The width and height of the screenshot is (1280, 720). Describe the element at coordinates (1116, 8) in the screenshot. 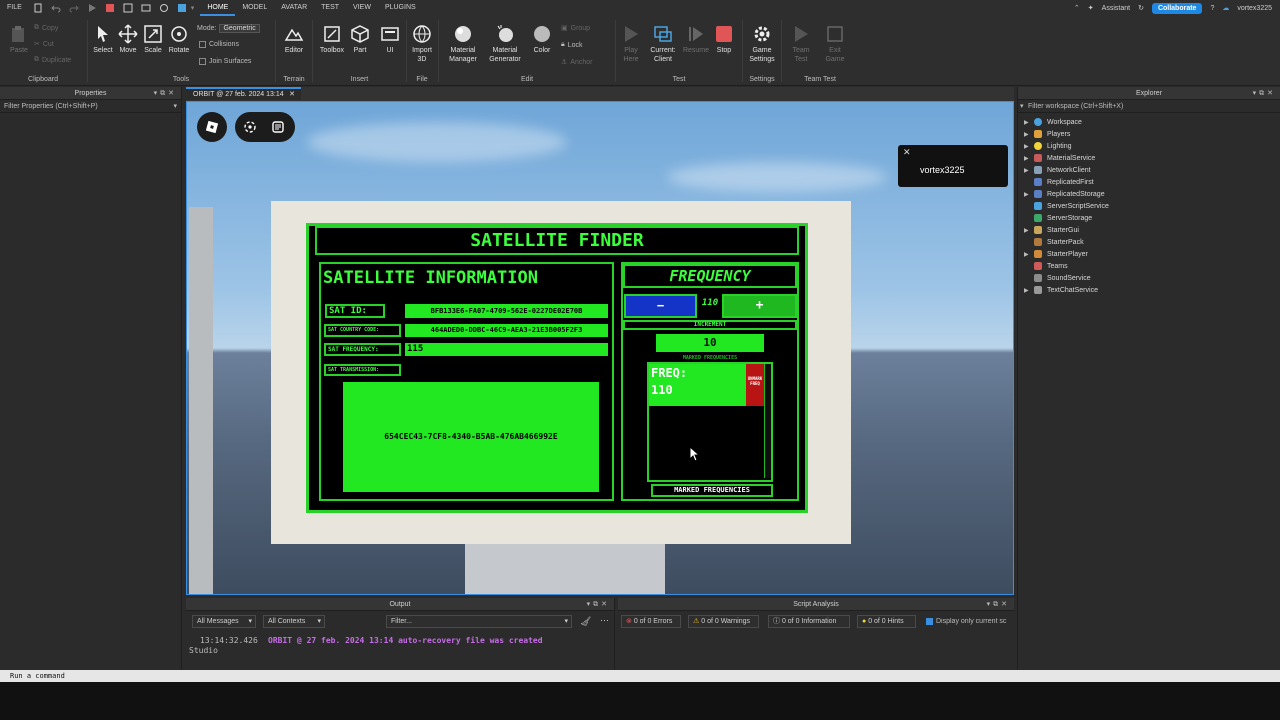

I see `assistant-button: Assistant` at that location.